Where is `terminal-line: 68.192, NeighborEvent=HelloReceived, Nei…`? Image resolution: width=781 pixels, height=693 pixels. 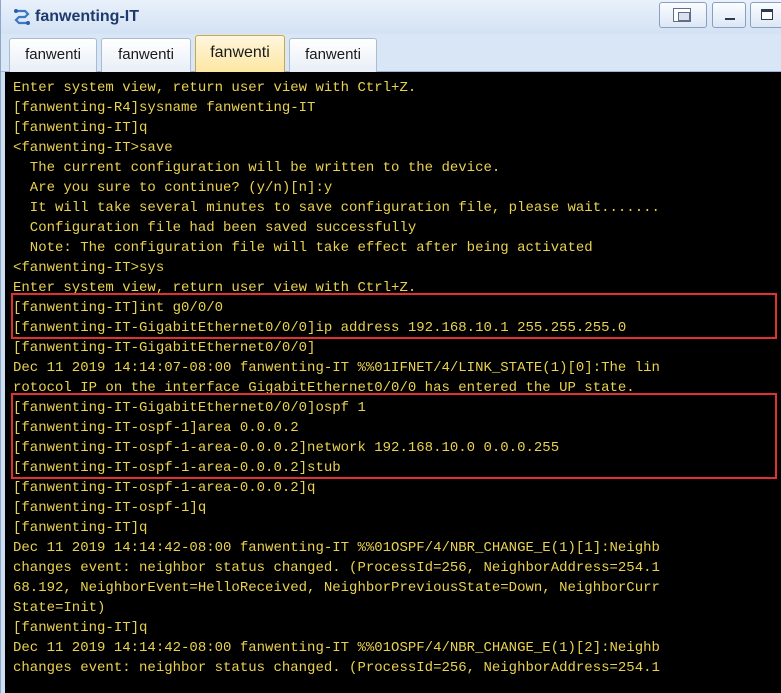 terminal-line: 68.192, NeighborEvent=HelloReceived, Nei… is located at coordinates (336, 588).